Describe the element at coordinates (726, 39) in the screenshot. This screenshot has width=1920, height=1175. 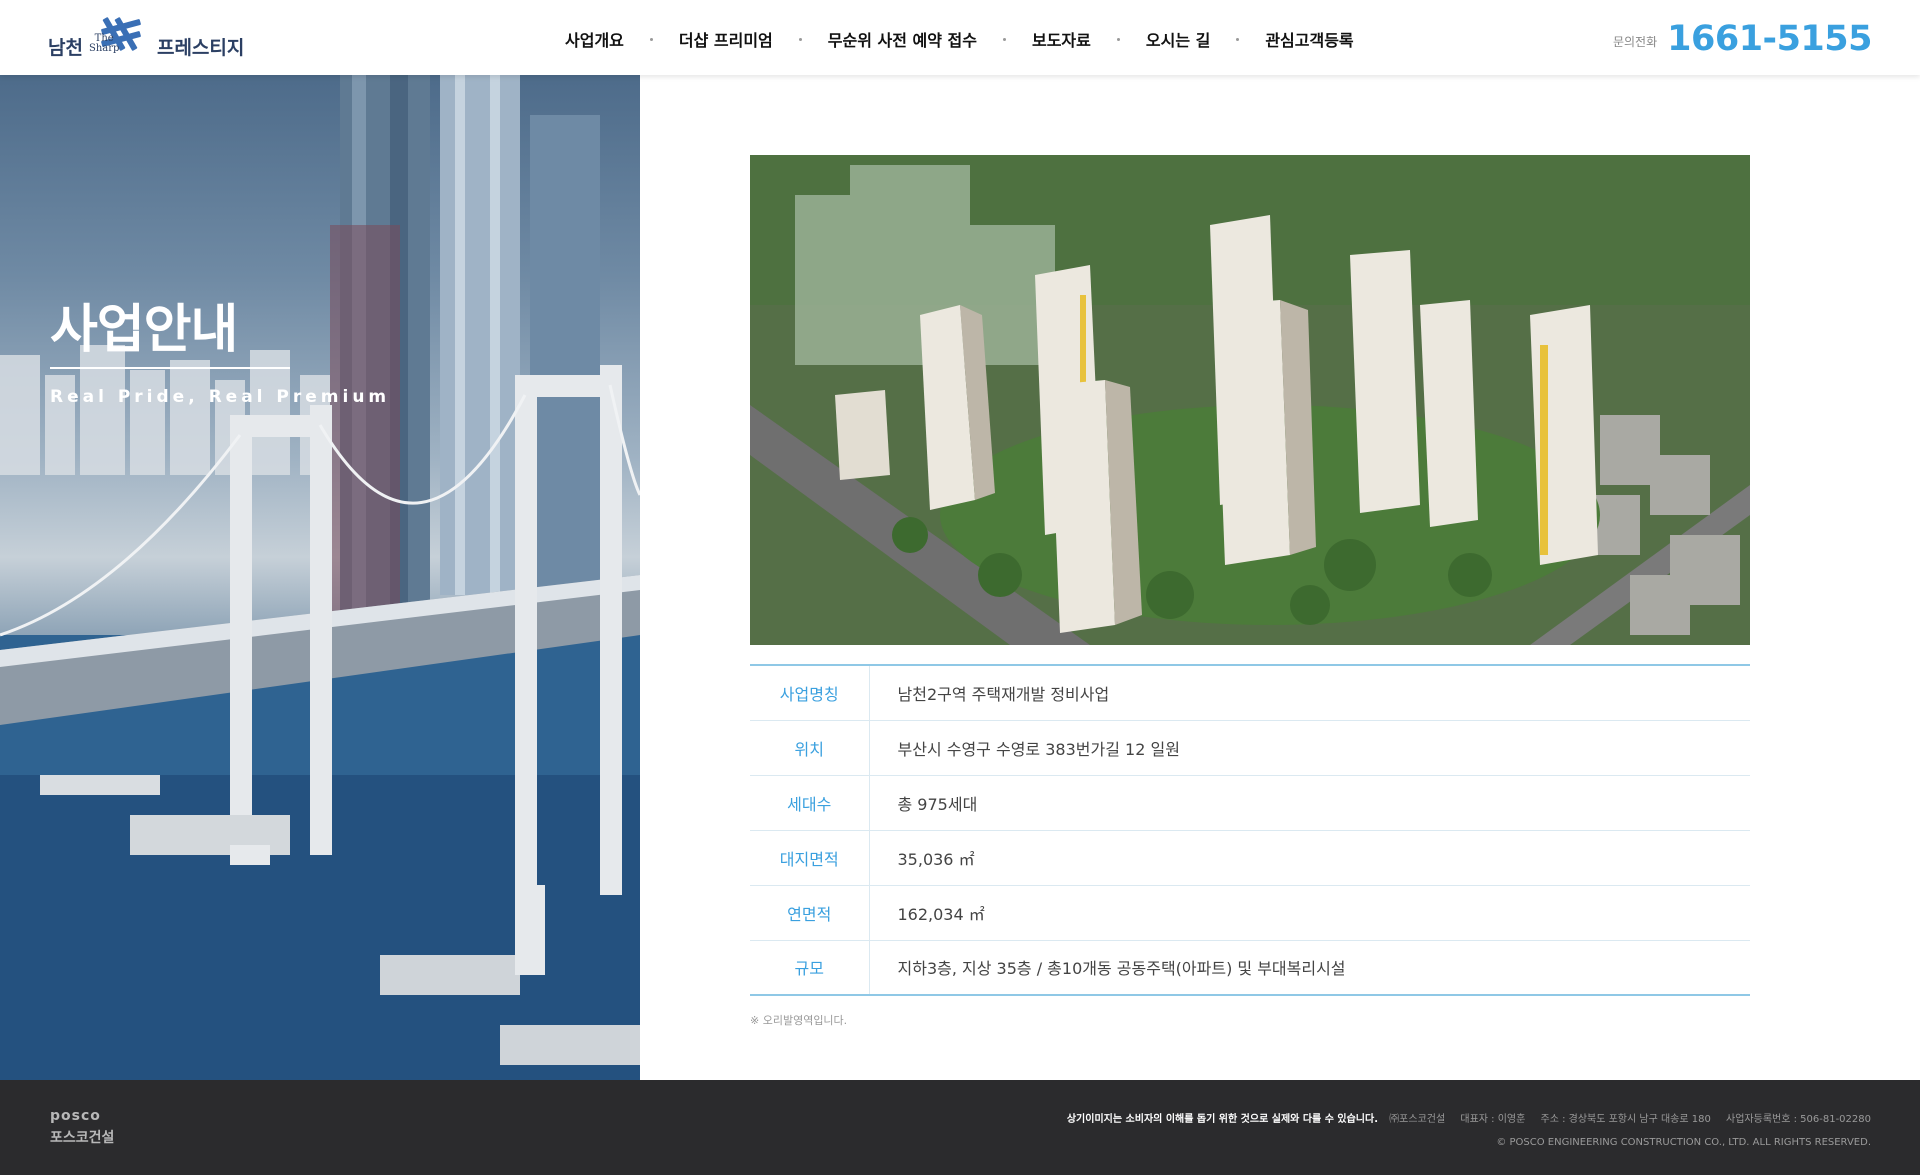
I see `nav-item-thesharp-premium: 더샵 프리미엄` at that location.